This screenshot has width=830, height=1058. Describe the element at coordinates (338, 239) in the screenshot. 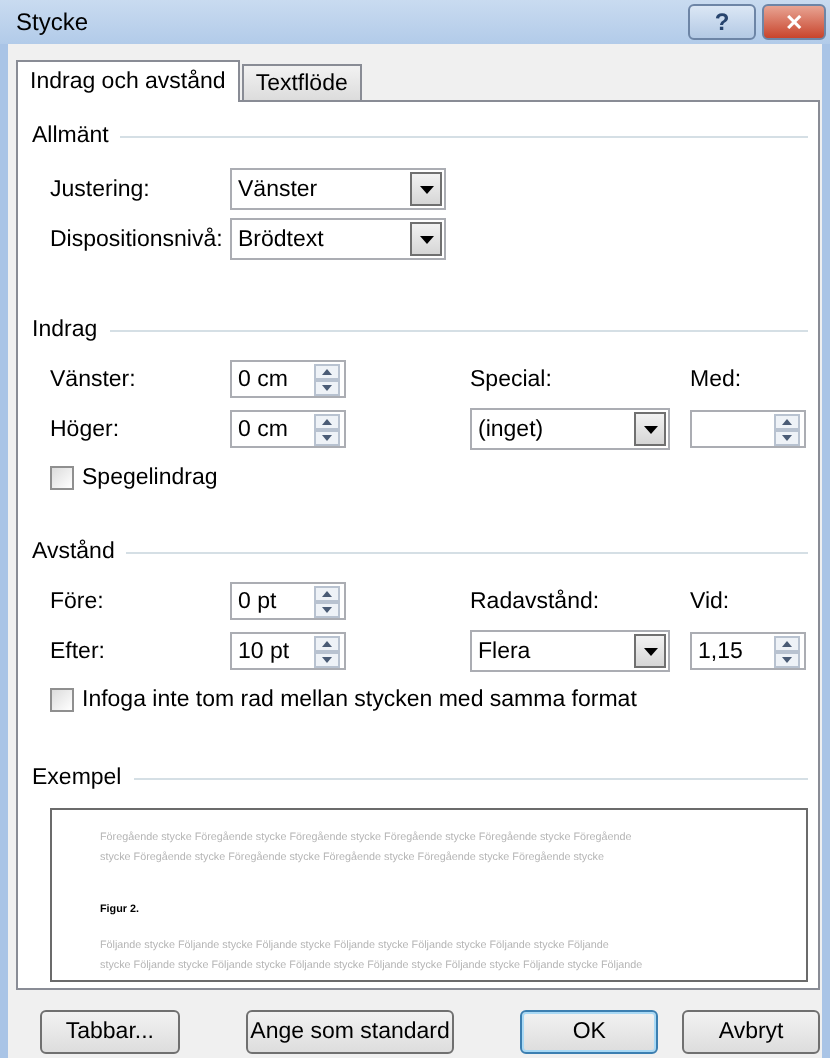

I see `dropdown: Brödtext` at that location.